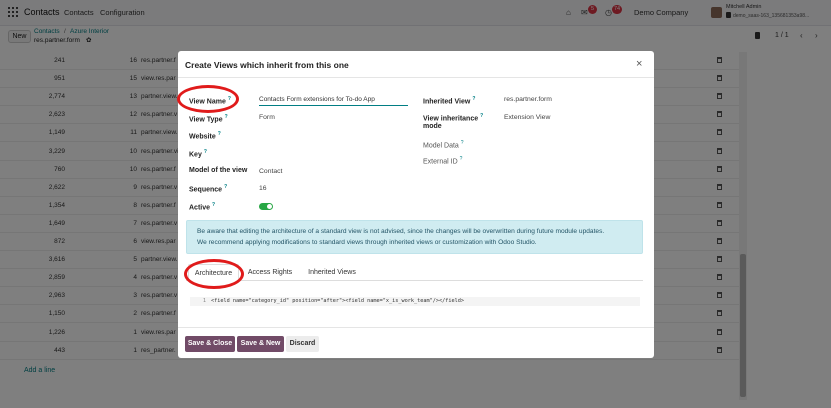 The height and width of the screenshot is (408, 831). Describe the element at coordinates (267, 65) in the screenshot. I see `dialog-title: Create Views which inherit from this one` at that location.